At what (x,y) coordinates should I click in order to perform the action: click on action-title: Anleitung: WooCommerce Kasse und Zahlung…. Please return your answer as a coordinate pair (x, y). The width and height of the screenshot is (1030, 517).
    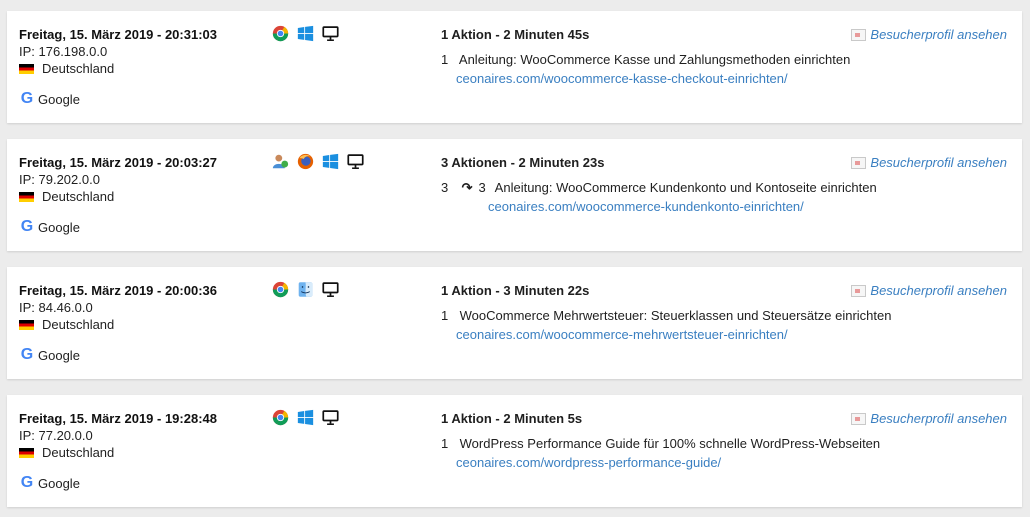
    Looking at the image, I should click on (654, 59).